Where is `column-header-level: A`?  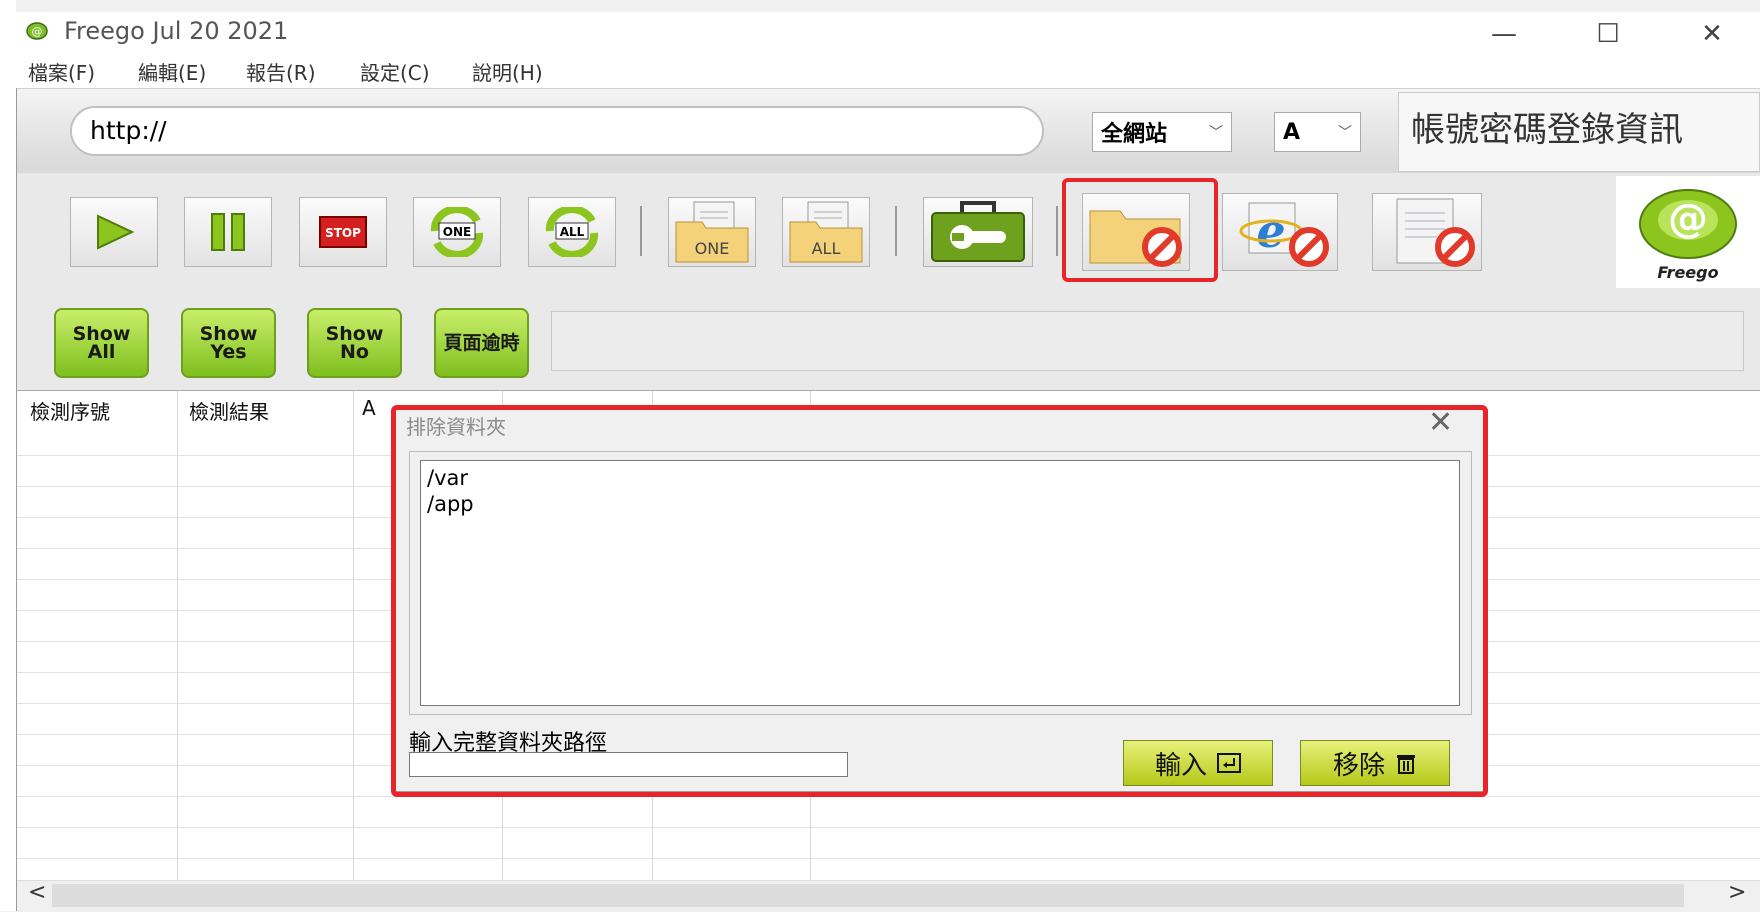 column-header-level: A is located at coordinates (369, 408).